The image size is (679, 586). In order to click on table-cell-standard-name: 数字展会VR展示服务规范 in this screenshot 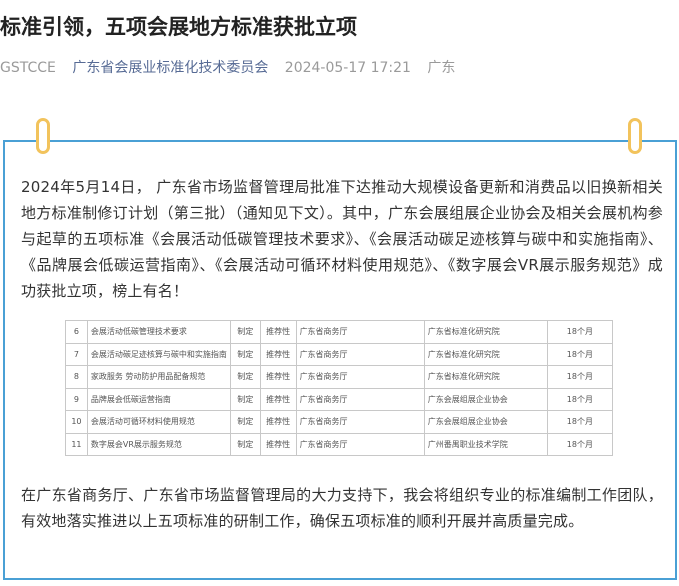, I will do `click(158, 444)`.